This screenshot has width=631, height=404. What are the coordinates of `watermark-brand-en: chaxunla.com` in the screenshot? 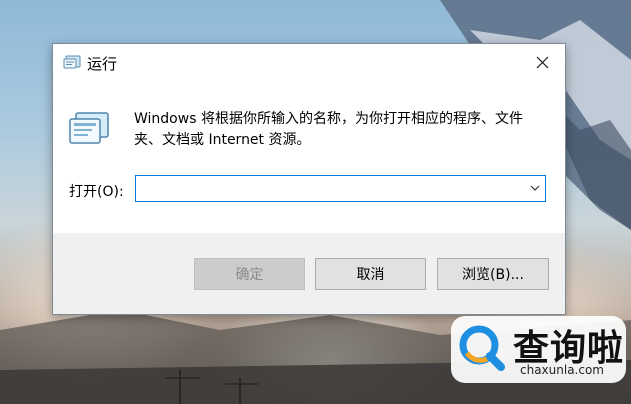 It's located at (562, 370).